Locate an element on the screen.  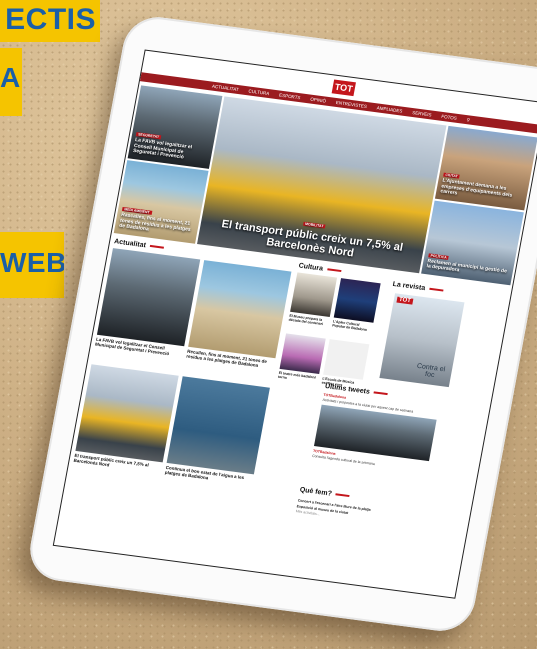
culture-card-1: El Museu prepara la dècada del centenari is located at coordinates (313, 299).